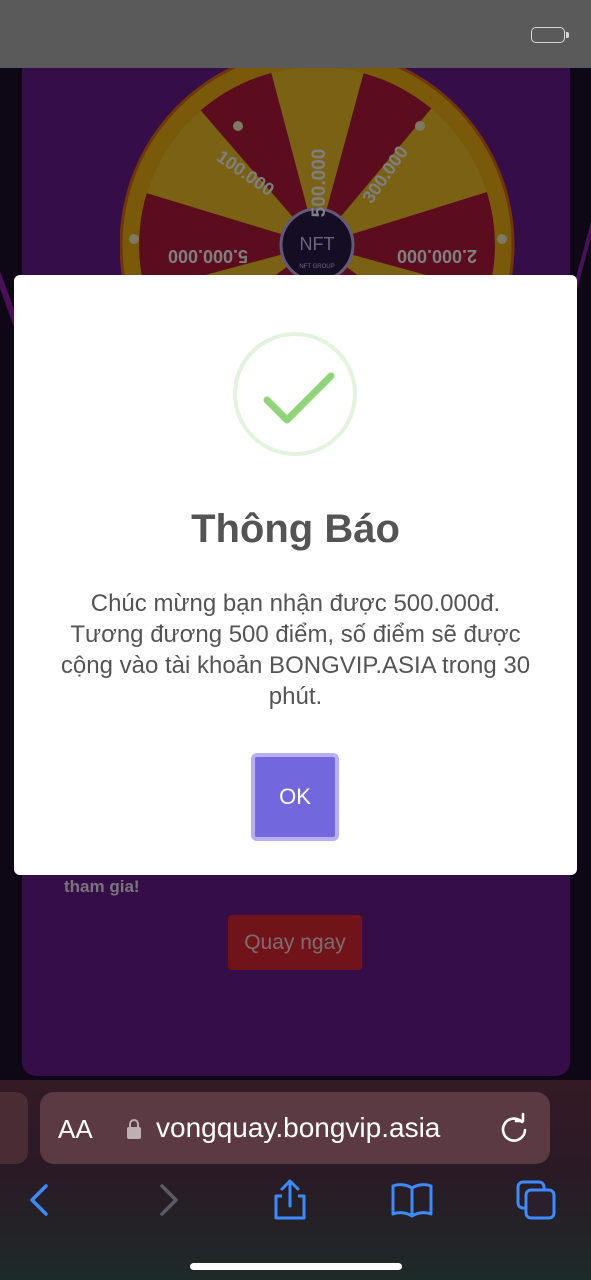  Describe the element at coordinates (134, 1129) in the screenshot. I see `lock-icon` at that location.